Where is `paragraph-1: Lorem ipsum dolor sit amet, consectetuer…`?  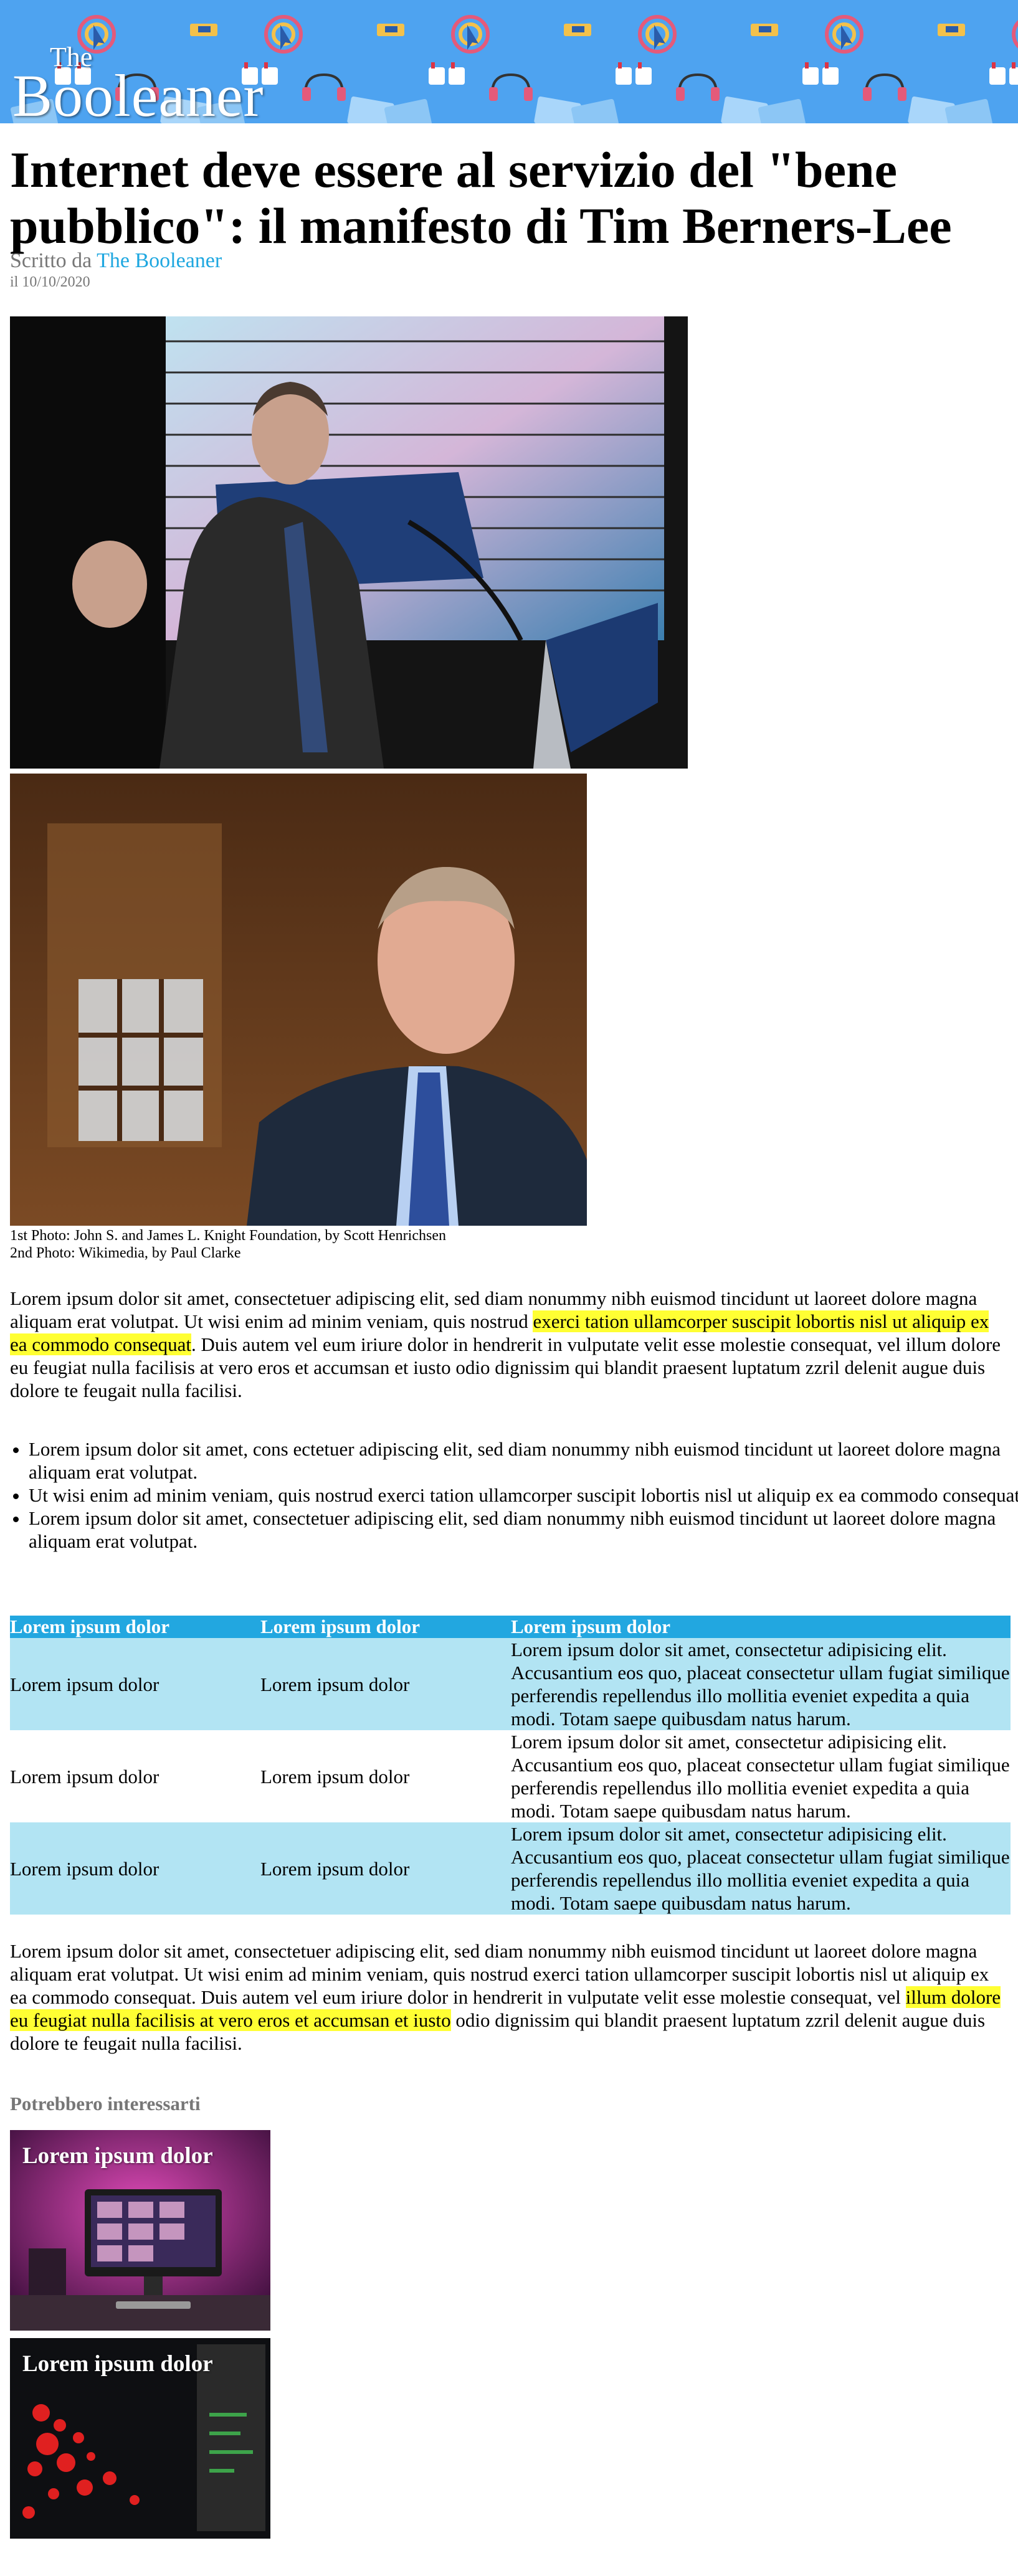 paragraph-1: Lorem ipsum dolor sit amet, consectetuer… is located at coordinates (510, 1345).